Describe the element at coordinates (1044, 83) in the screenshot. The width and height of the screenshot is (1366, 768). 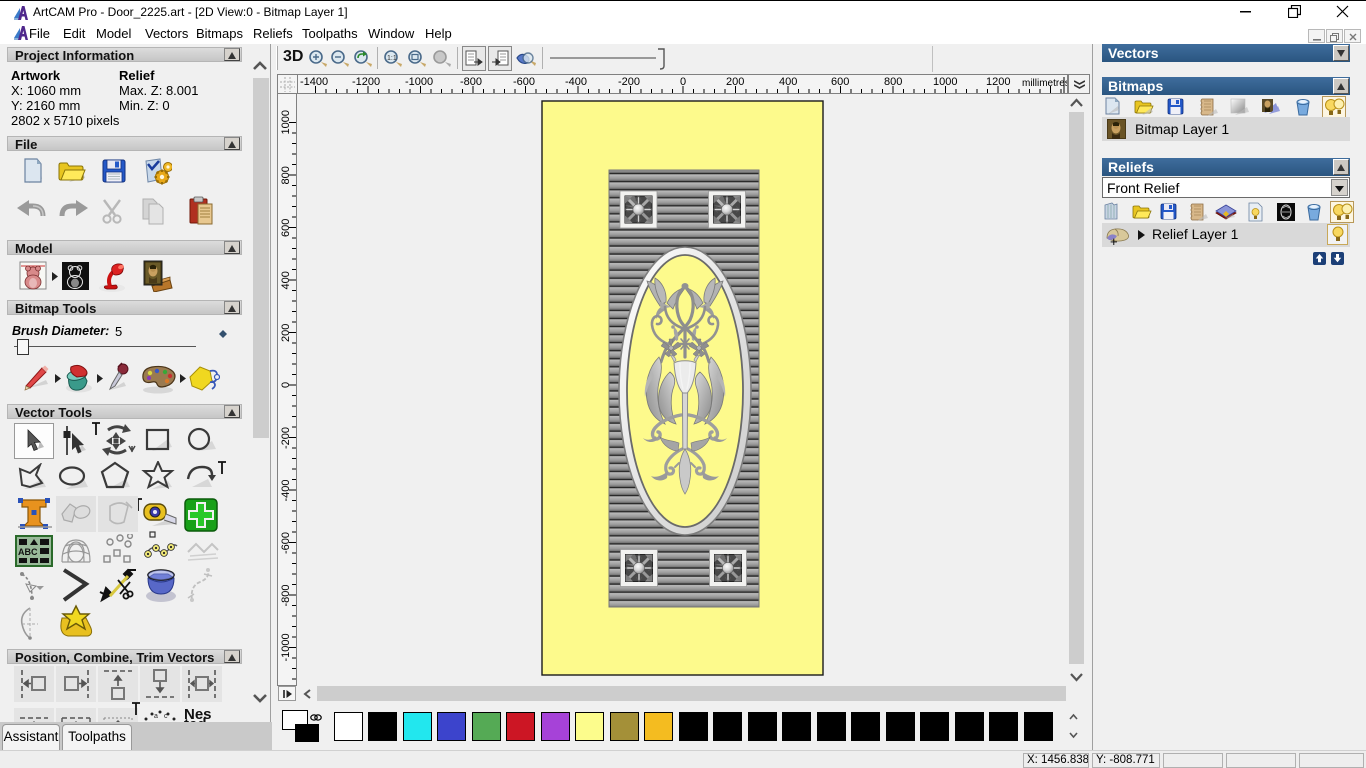
I see `svg-text: millimetres` at that location.